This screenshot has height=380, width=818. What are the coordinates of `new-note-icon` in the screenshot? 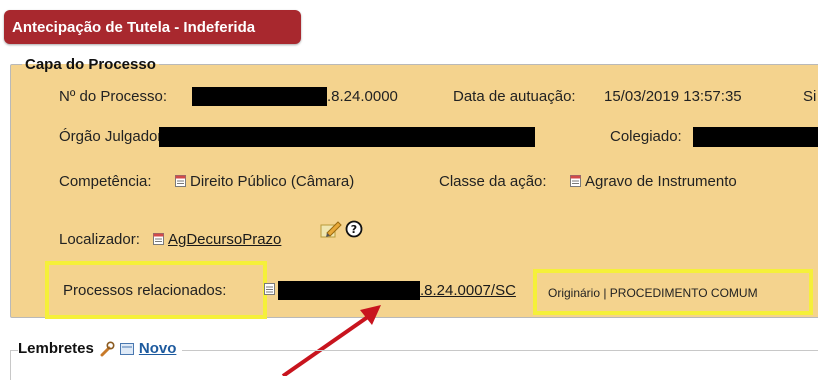 It's located at (126, 348).